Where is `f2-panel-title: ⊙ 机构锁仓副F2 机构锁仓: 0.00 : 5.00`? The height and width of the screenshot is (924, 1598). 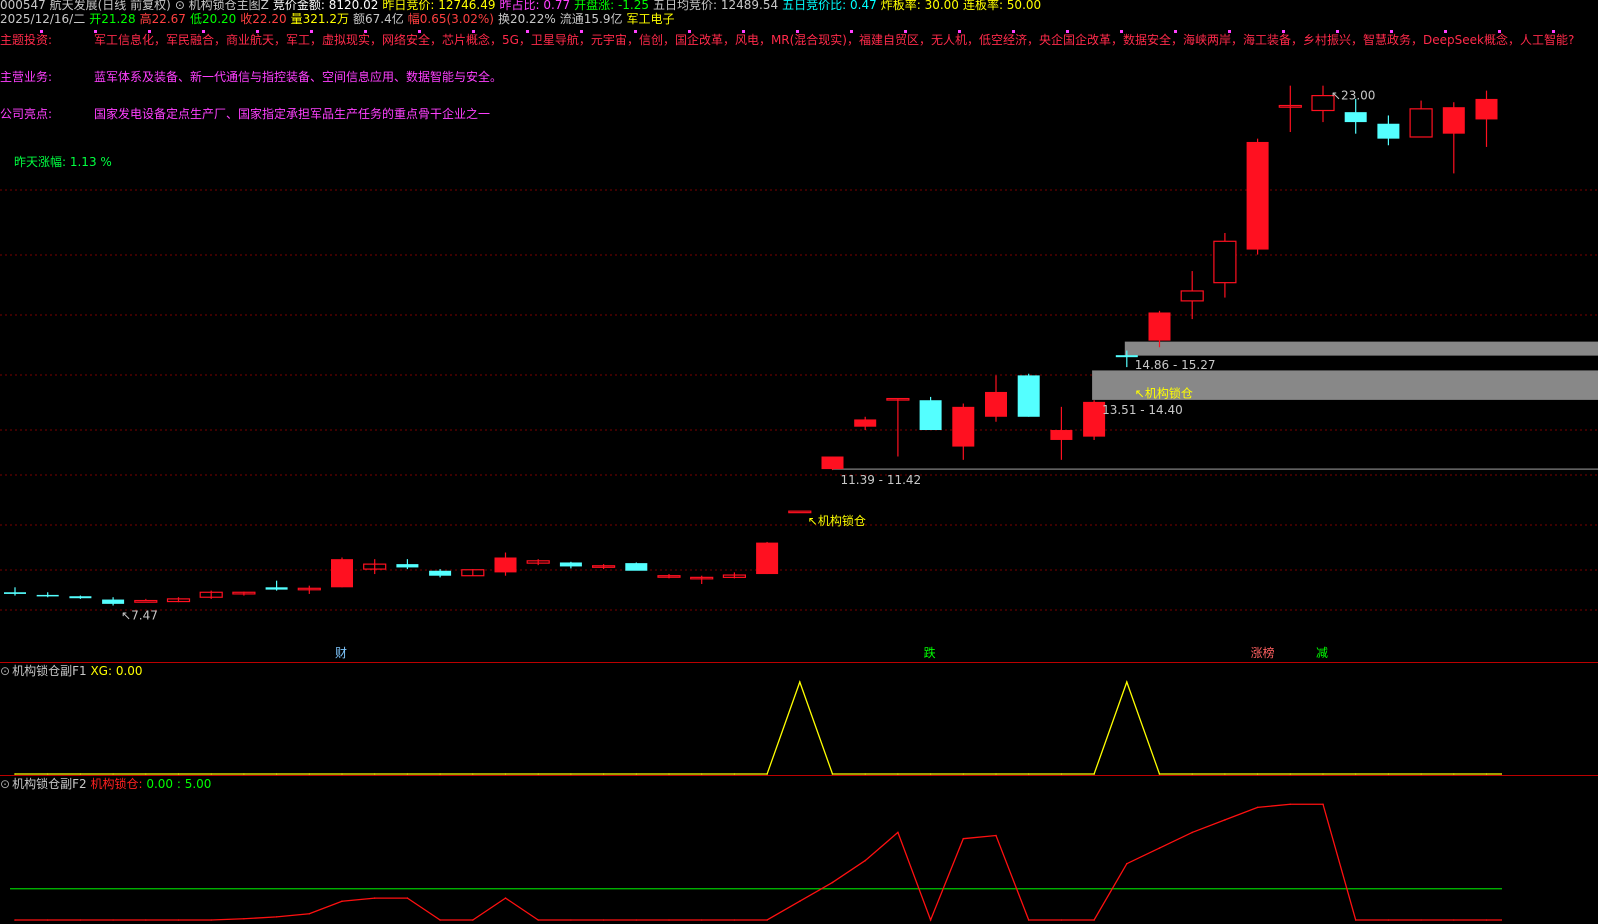 f2-panel-title: ⊙ 机构锁仓副F2 机构锁仓: 0.00 : 5.00 is located at coordinates (106, 784).